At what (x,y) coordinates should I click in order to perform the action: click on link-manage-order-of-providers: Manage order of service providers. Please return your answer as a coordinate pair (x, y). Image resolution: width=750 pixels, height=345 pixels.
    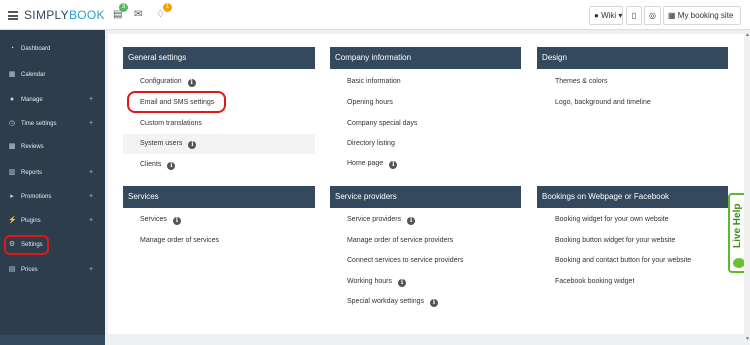
    Looking at the image, I should click on (400, 240).